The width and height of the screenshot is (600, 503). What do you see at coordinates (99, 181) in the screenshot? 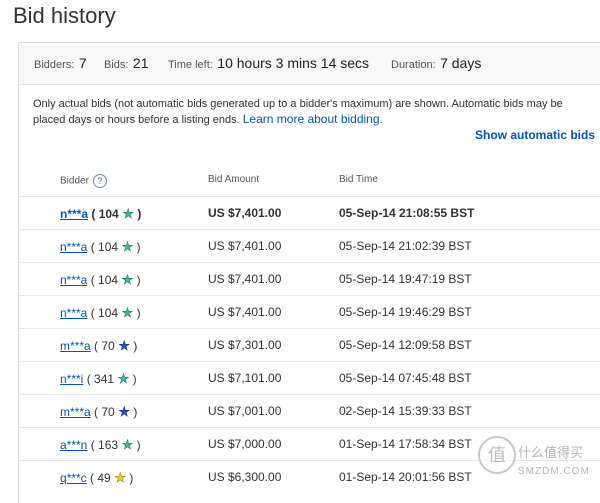
I see `help-icon: ?` at bounding box center [99, 181].